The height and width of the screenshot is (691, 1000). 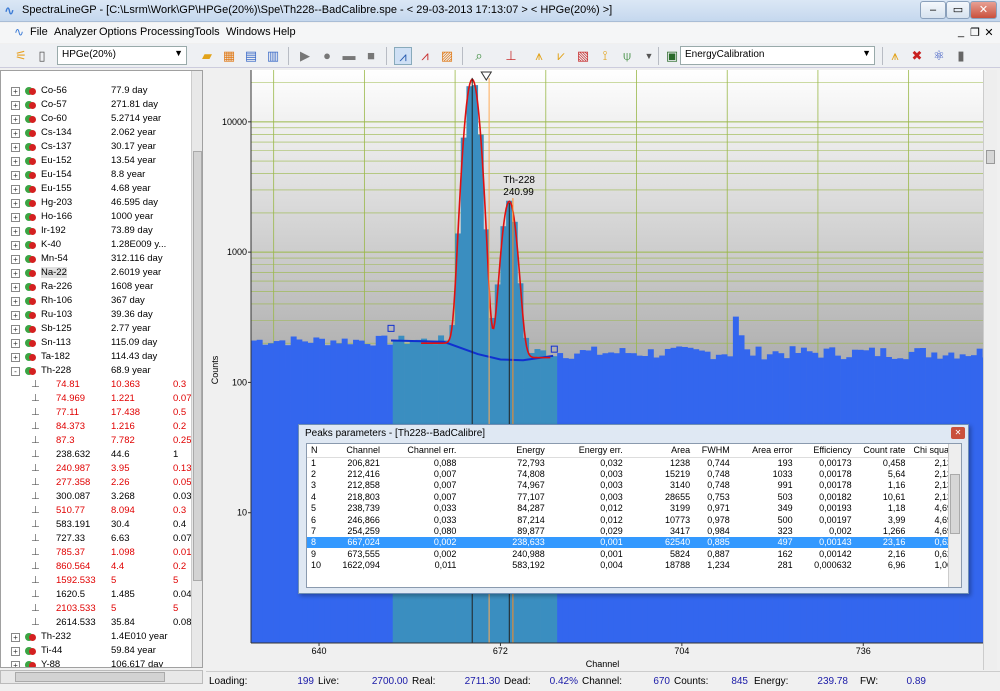 What do you see at coordinates (101, 677) in the screenshot?
I see `tree-horizontal-scrollbar` at bounding box center [101, 677].